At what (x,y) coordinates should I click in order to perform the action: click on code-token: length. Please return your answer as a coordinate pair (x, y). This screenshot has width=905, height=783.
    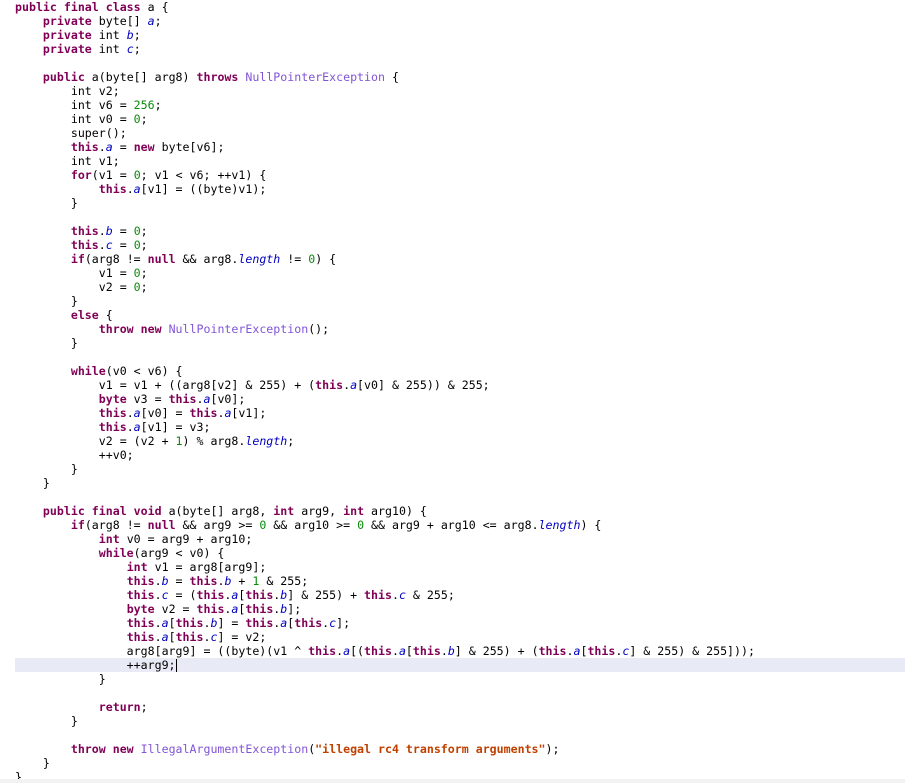
    Looking at the image, I should click on (259, 259).